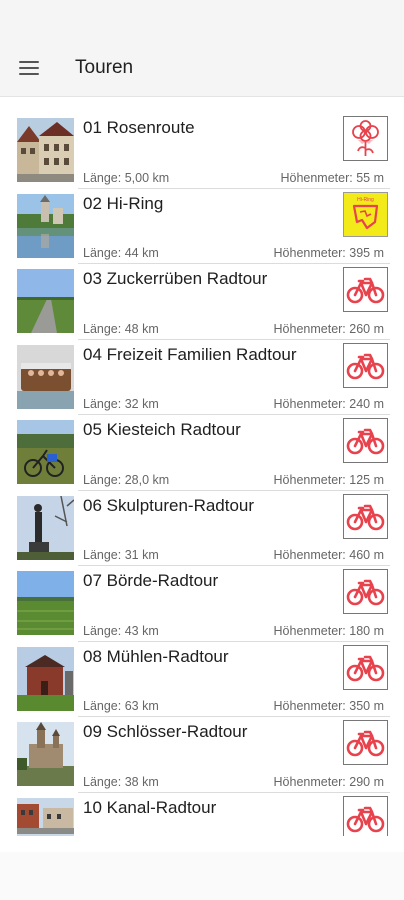 The image size is (404, 900). What do you see at coordinates (328, 253) in the screenshot?
I see `tour-elevation: Höhenmeter: 395 m` at bounding box center [328, 253].